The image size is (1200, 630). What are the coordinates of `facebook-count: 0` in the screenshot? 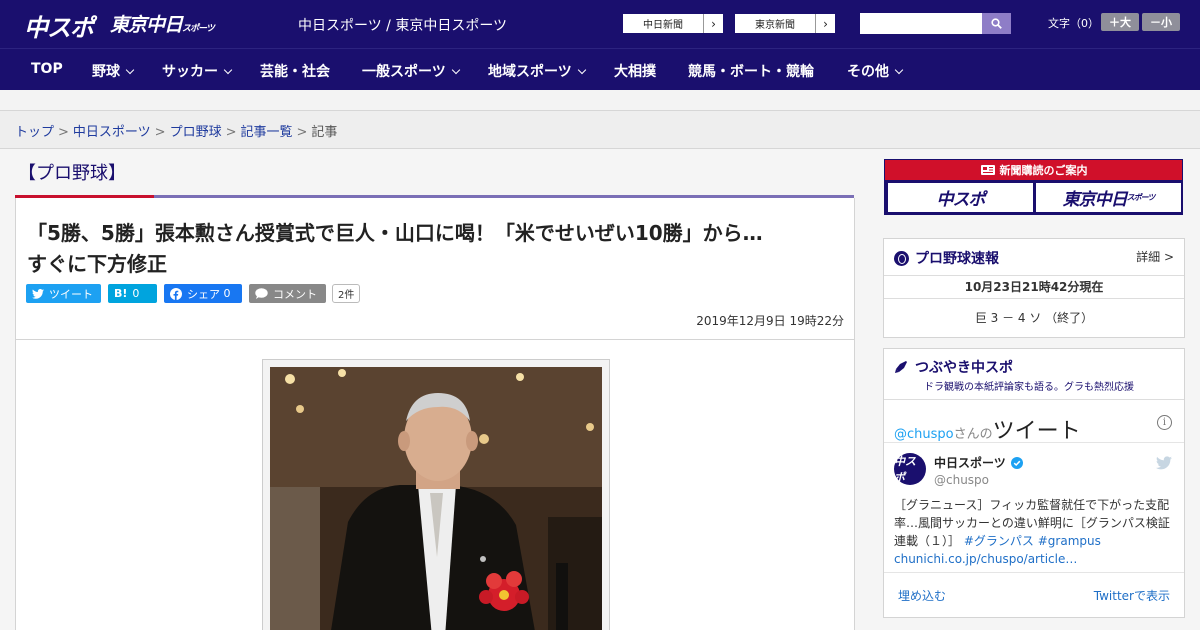 It's located at (227, 293).